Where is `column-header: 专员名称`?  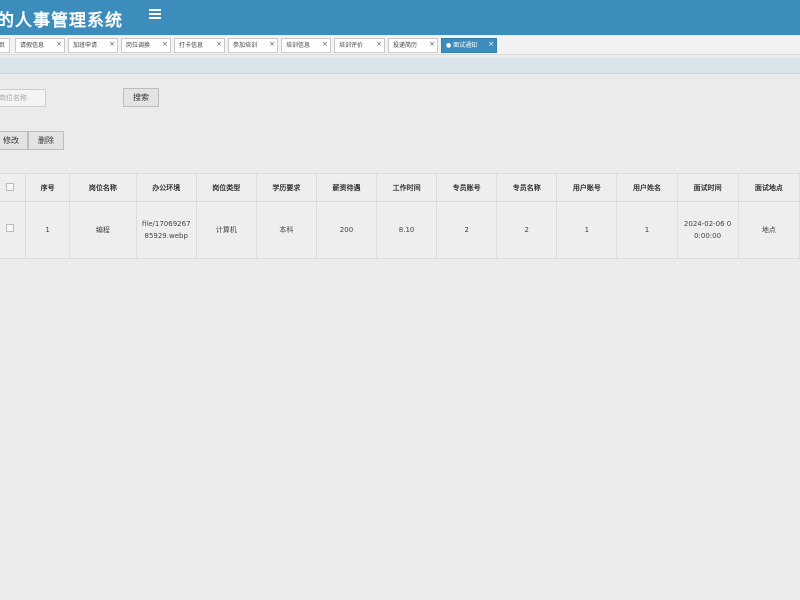 column-header: 专员名称 is located at coordinates (527, 187).